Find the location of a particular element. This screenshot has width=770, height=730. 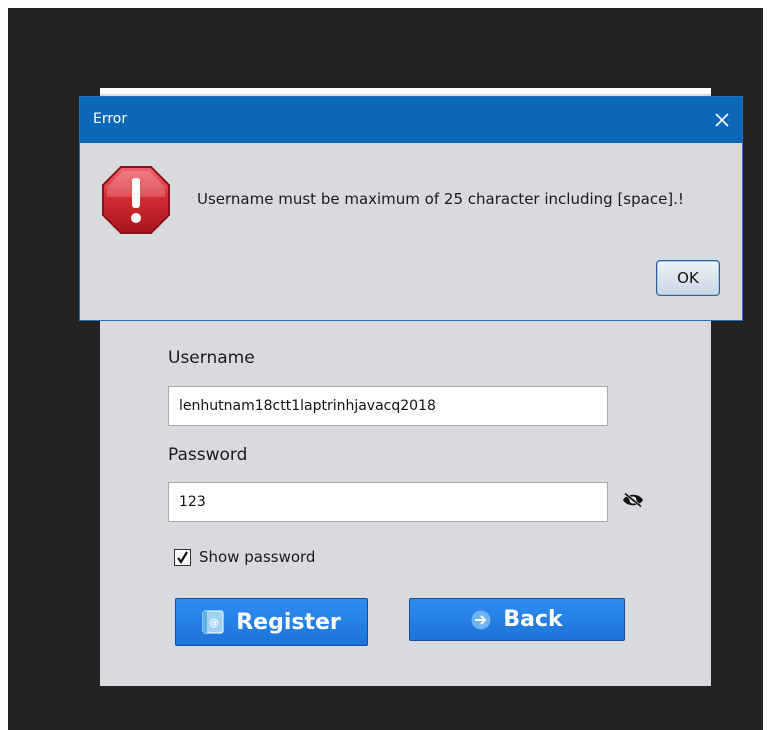

ok-button: OK is located at coordinates (688, 278).